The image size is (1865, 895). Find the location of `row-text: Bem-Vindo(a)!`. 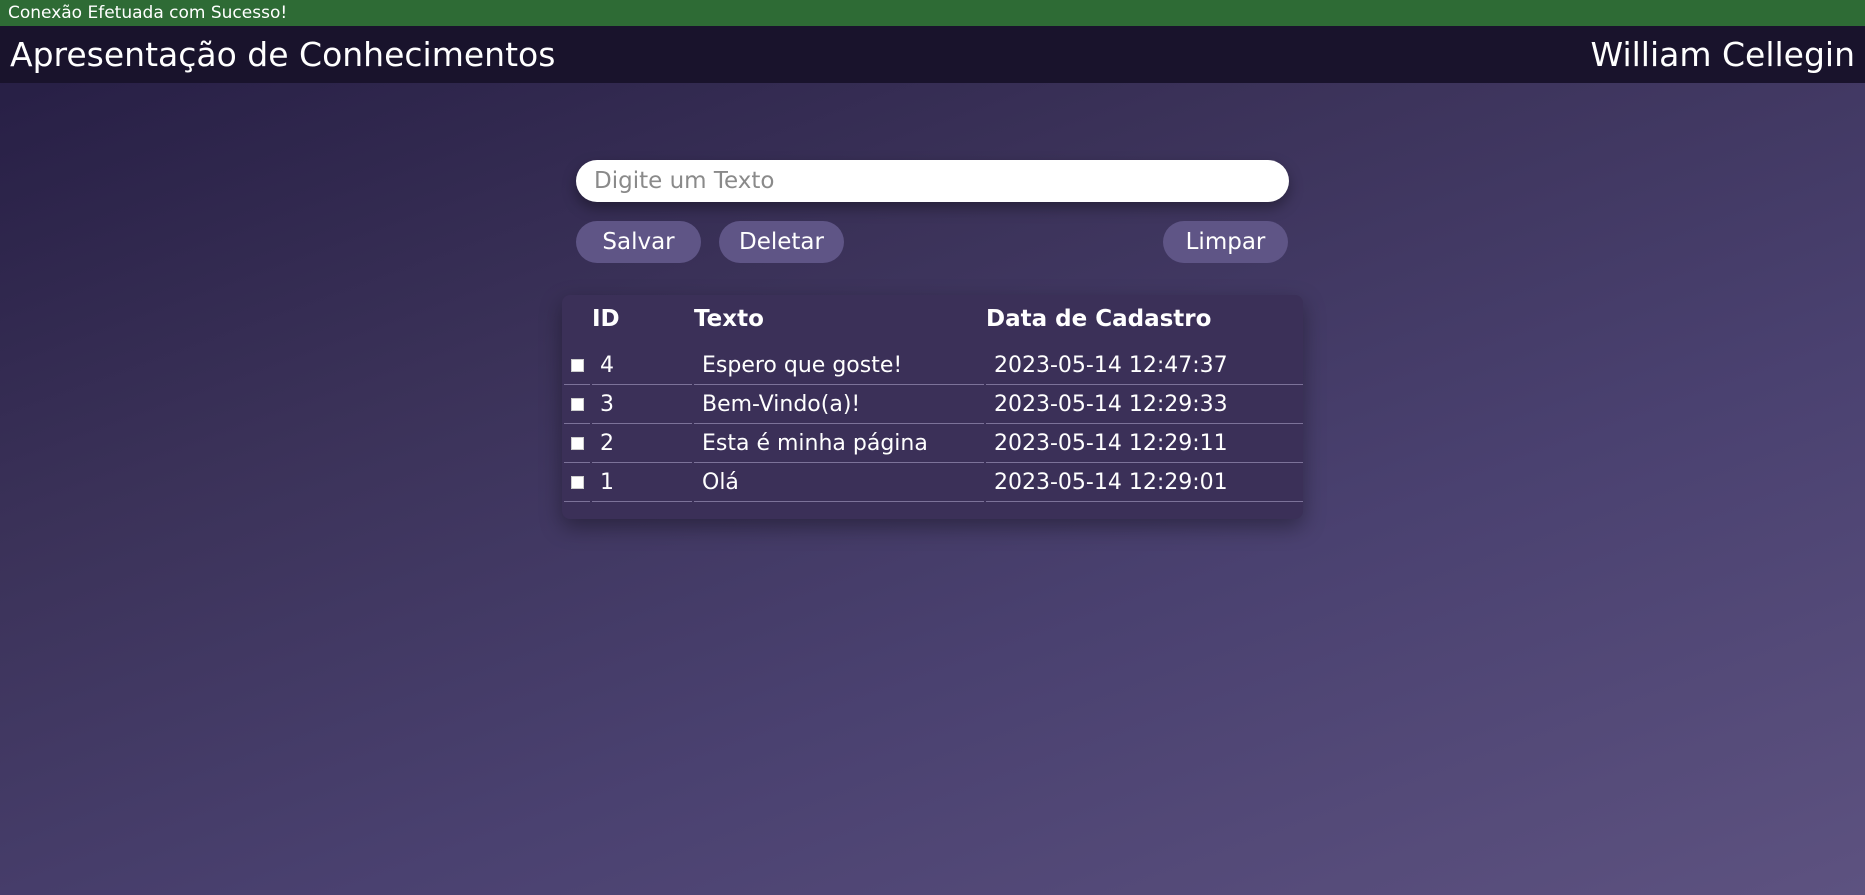

row-text: Bem-Vindo(a)! is located at coordinates (839, 404).